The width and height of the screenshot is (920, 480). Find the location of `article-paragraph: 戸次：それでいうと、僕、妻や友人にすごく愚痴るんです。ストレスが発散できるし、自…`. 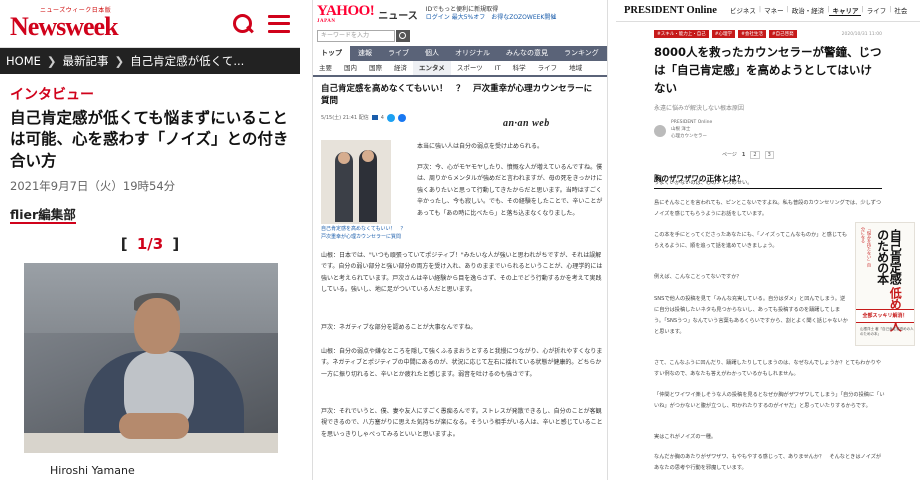

article-paragraph: 戸次：それでいうと、僕、妻や友人にすごく愚痴るんです。ストレスが発散できるし、自… is located at coordinates (462, 423).